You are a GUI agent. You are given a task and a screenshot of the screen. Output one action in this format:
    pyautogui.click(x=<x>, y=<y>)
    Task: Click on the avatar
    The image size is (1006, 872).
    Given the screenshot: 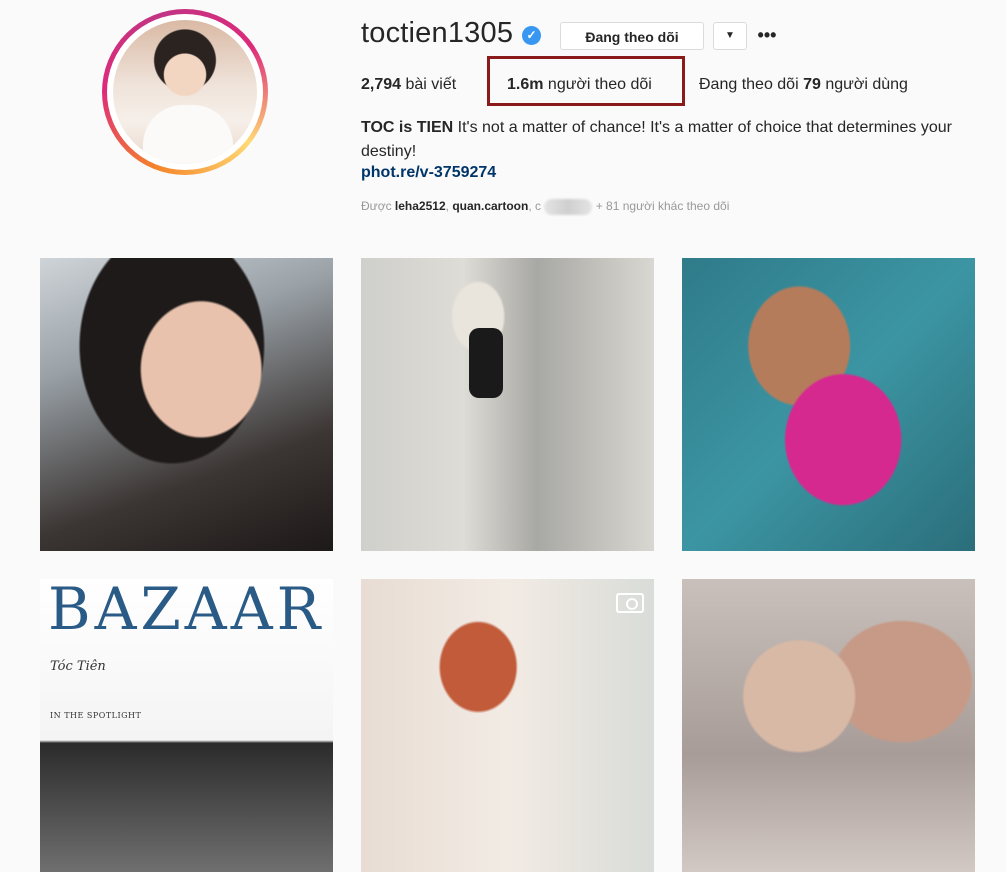 What is the action you would take?
    pyautogui.click(x=185, y=92)
    